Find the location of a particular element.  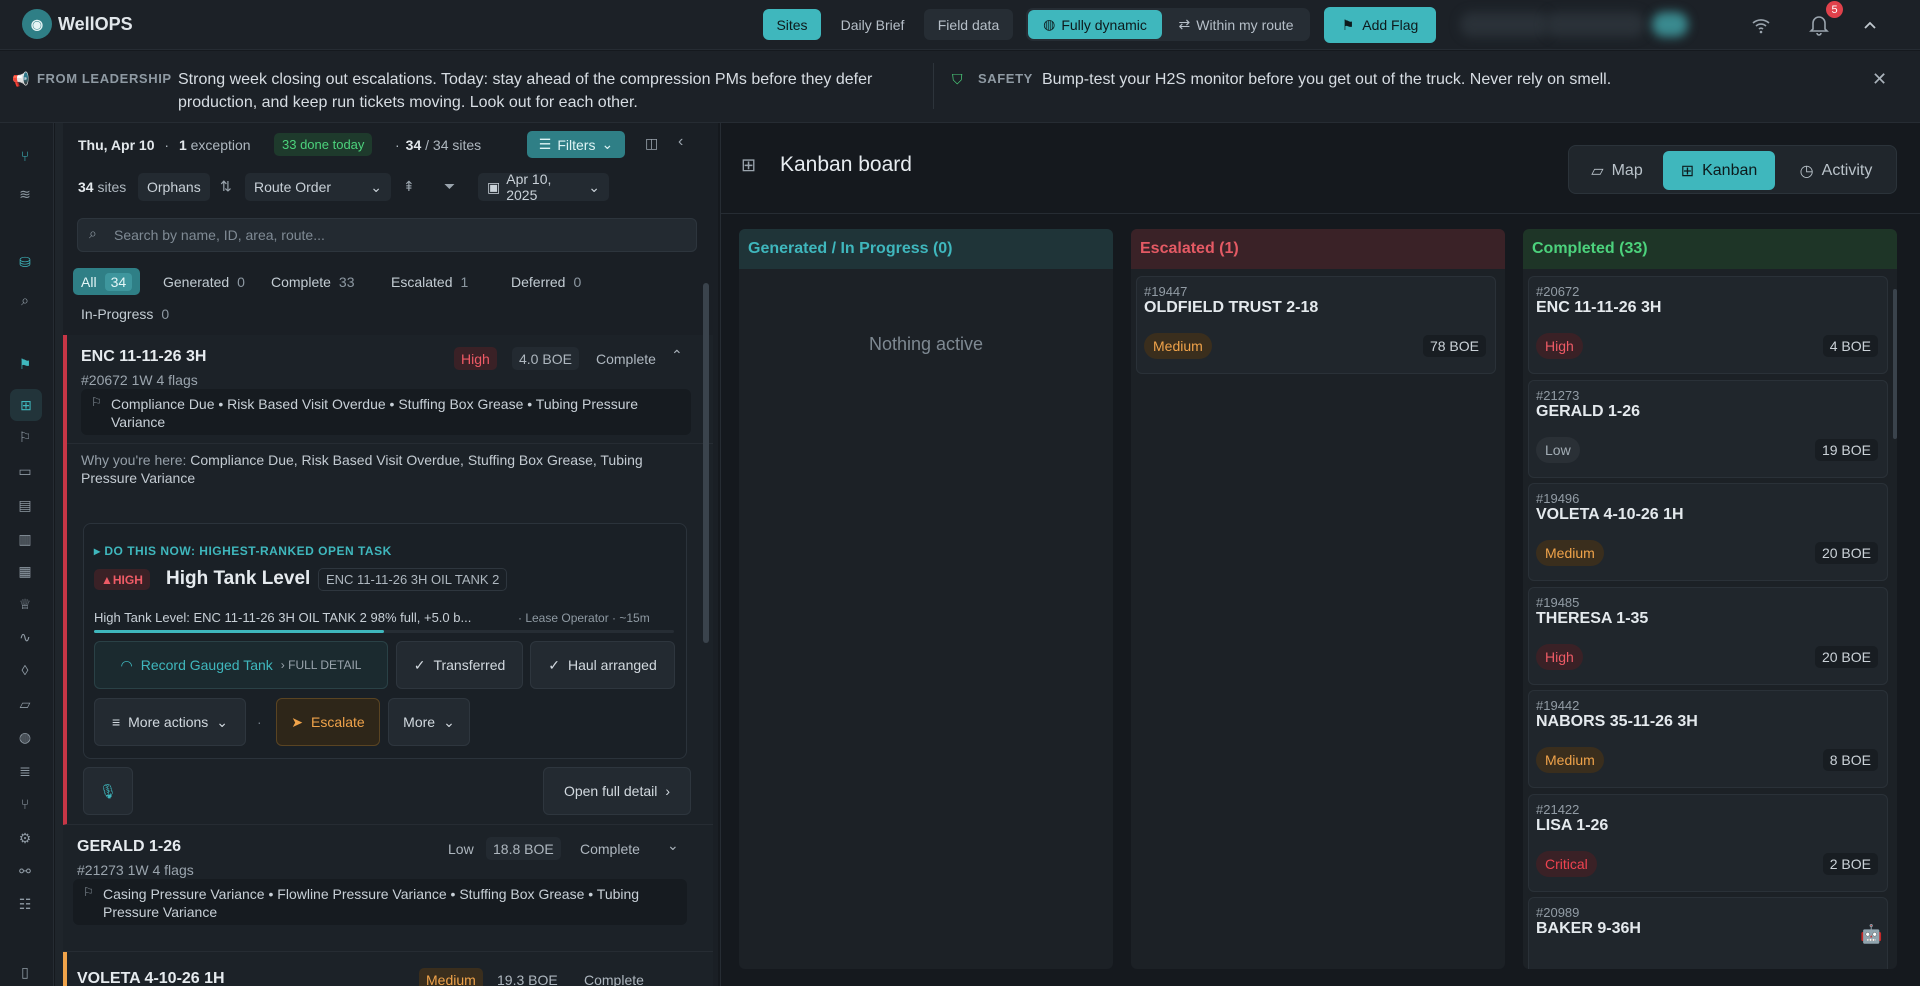

status-tab-deferred: Deferred 0 is located at coordinates (546, 281).